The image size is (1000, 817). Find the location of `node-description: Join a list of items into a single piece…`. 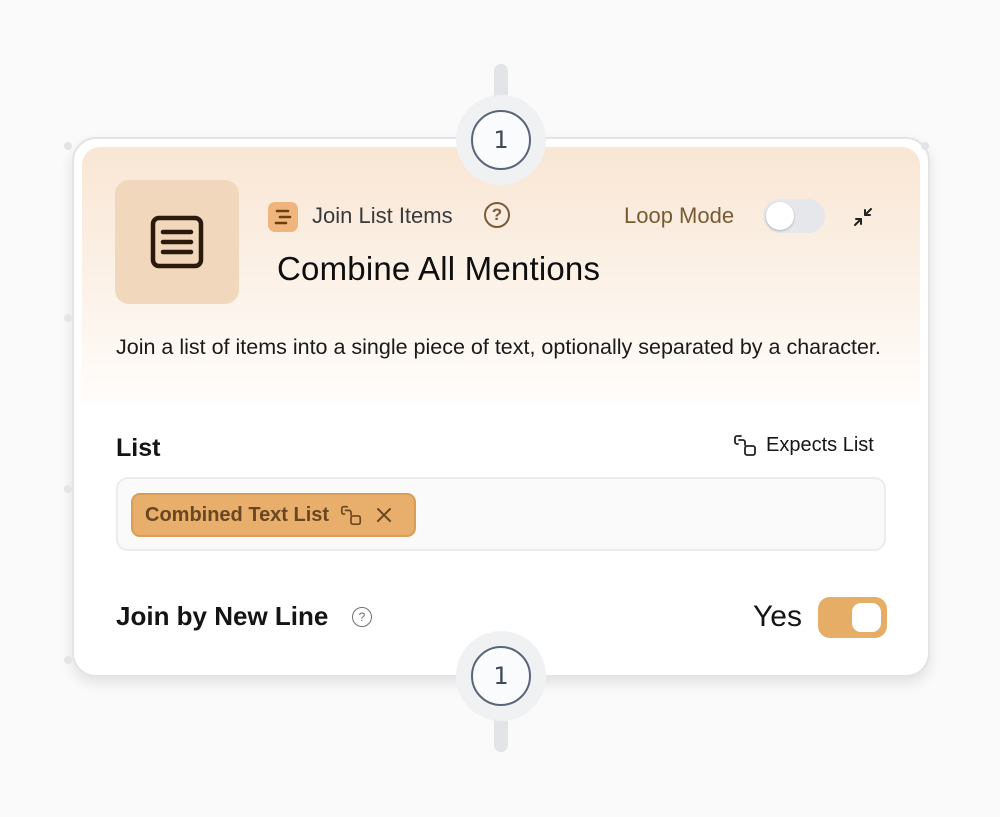

node-description: Join a list of items into a single piece… is located at coordinates (498, 347).